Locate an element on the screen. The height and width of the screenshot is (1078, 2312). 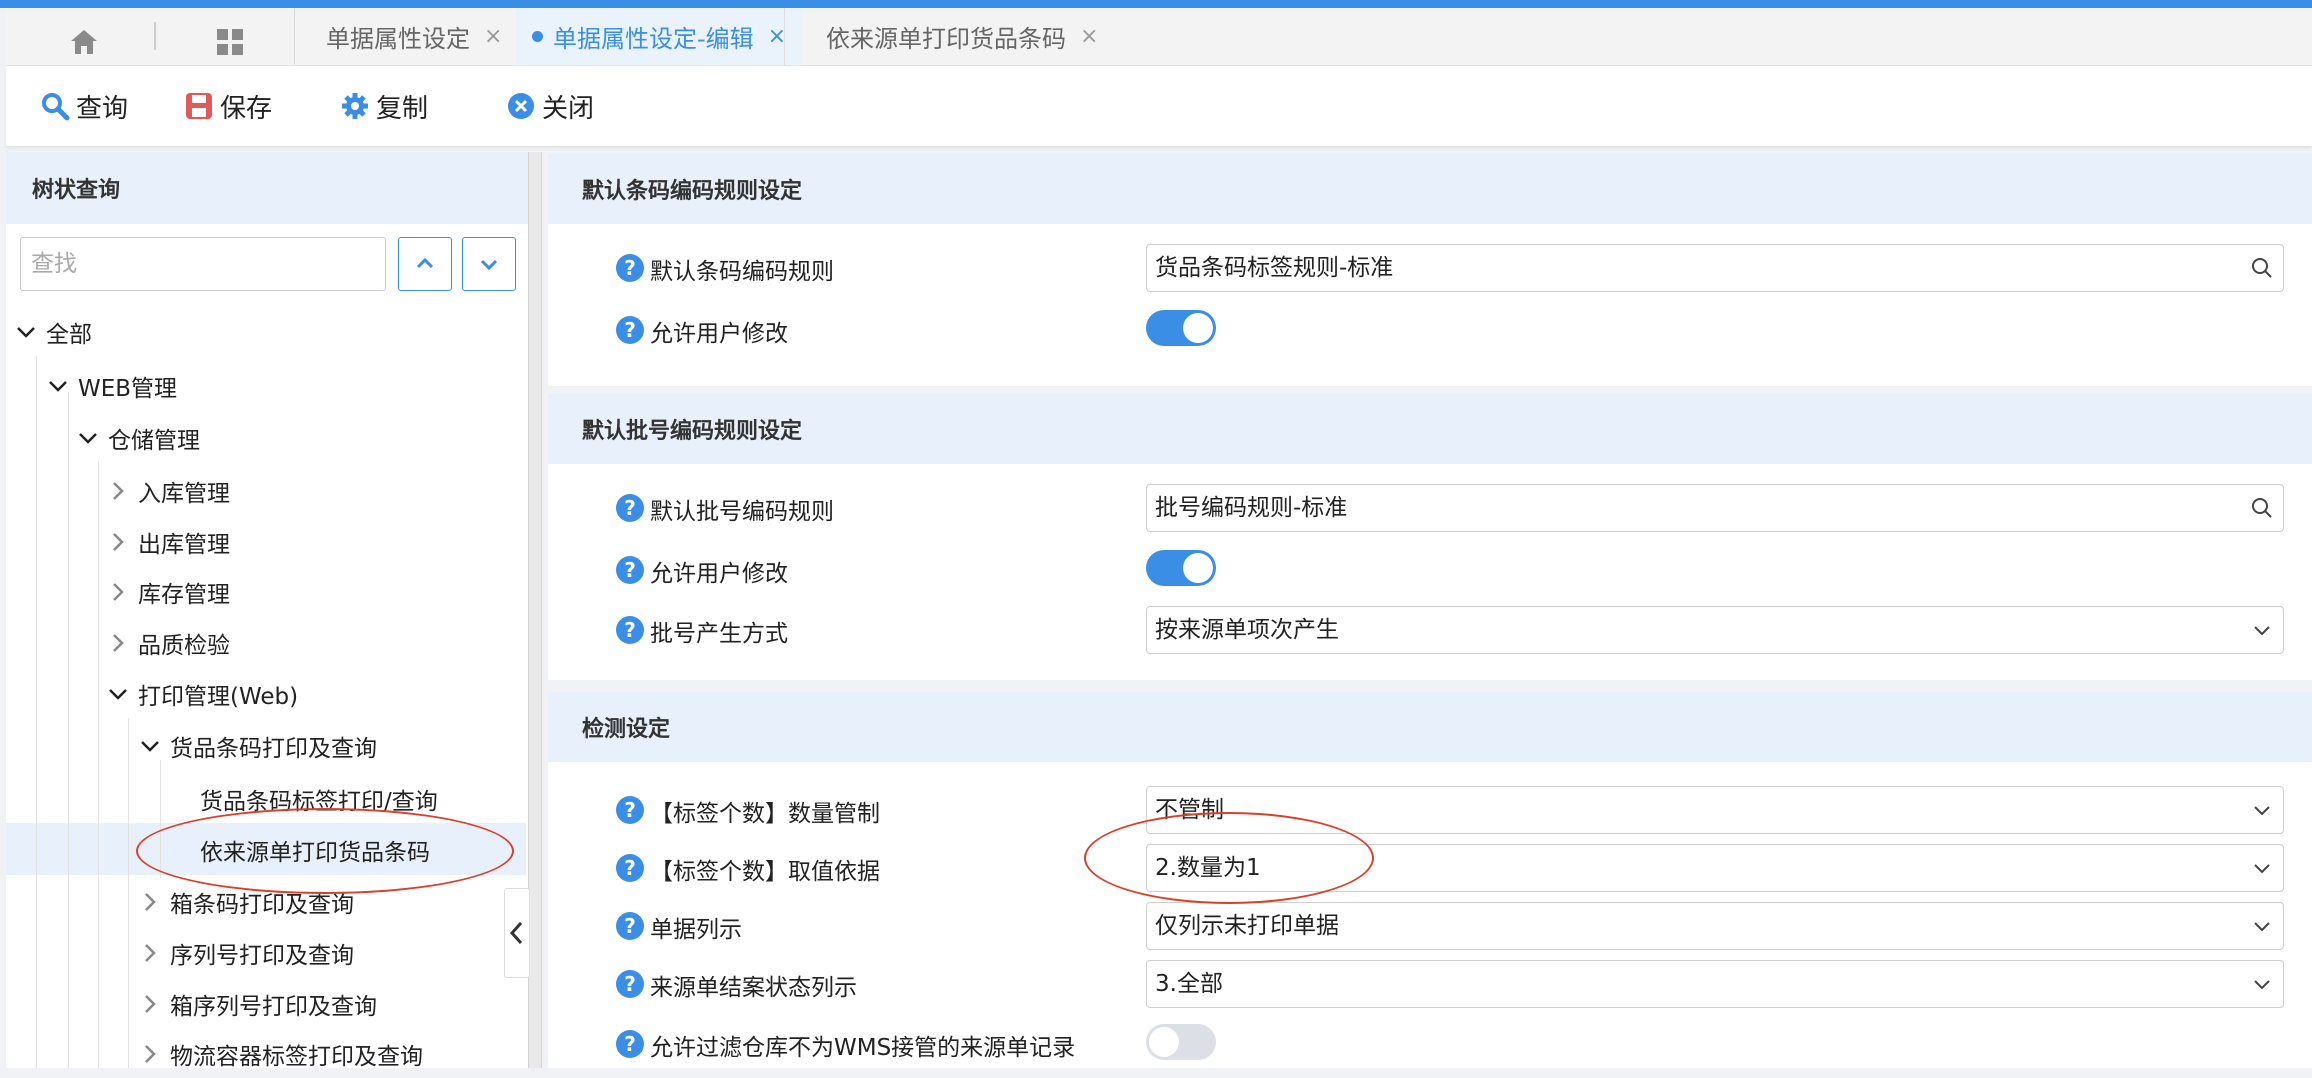
tree-node-inventory: 库存管理 is located at coordinates (168, 592).